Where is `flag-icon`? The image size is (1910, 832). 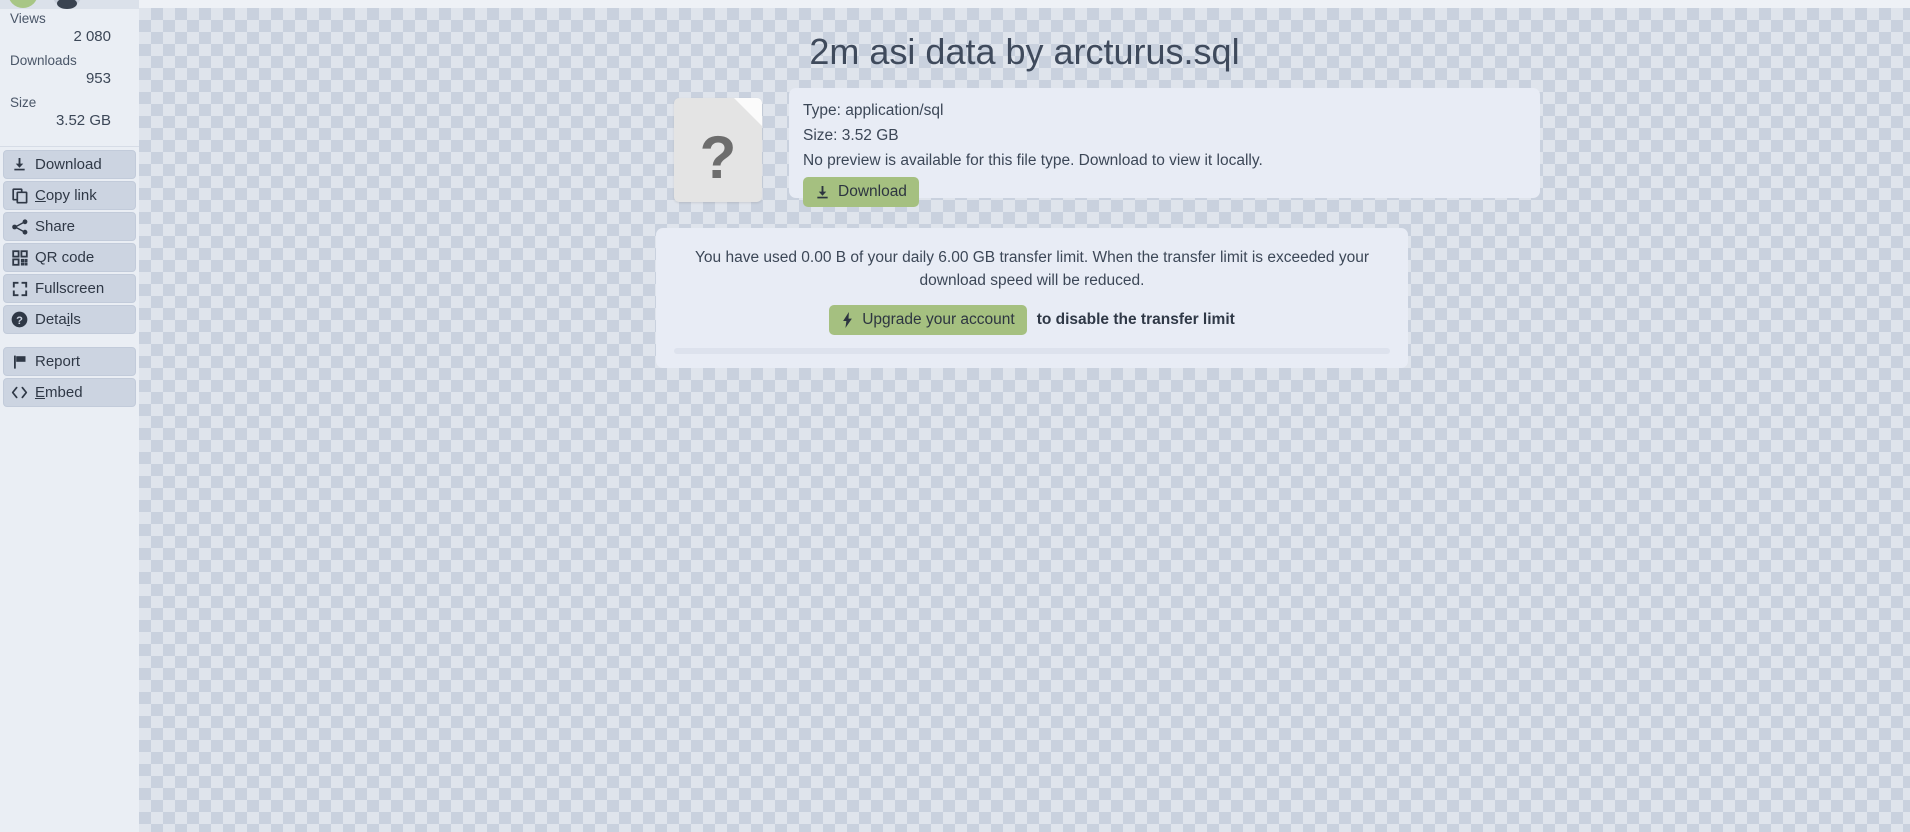
flag-icon is located at coordinates (19, 361).